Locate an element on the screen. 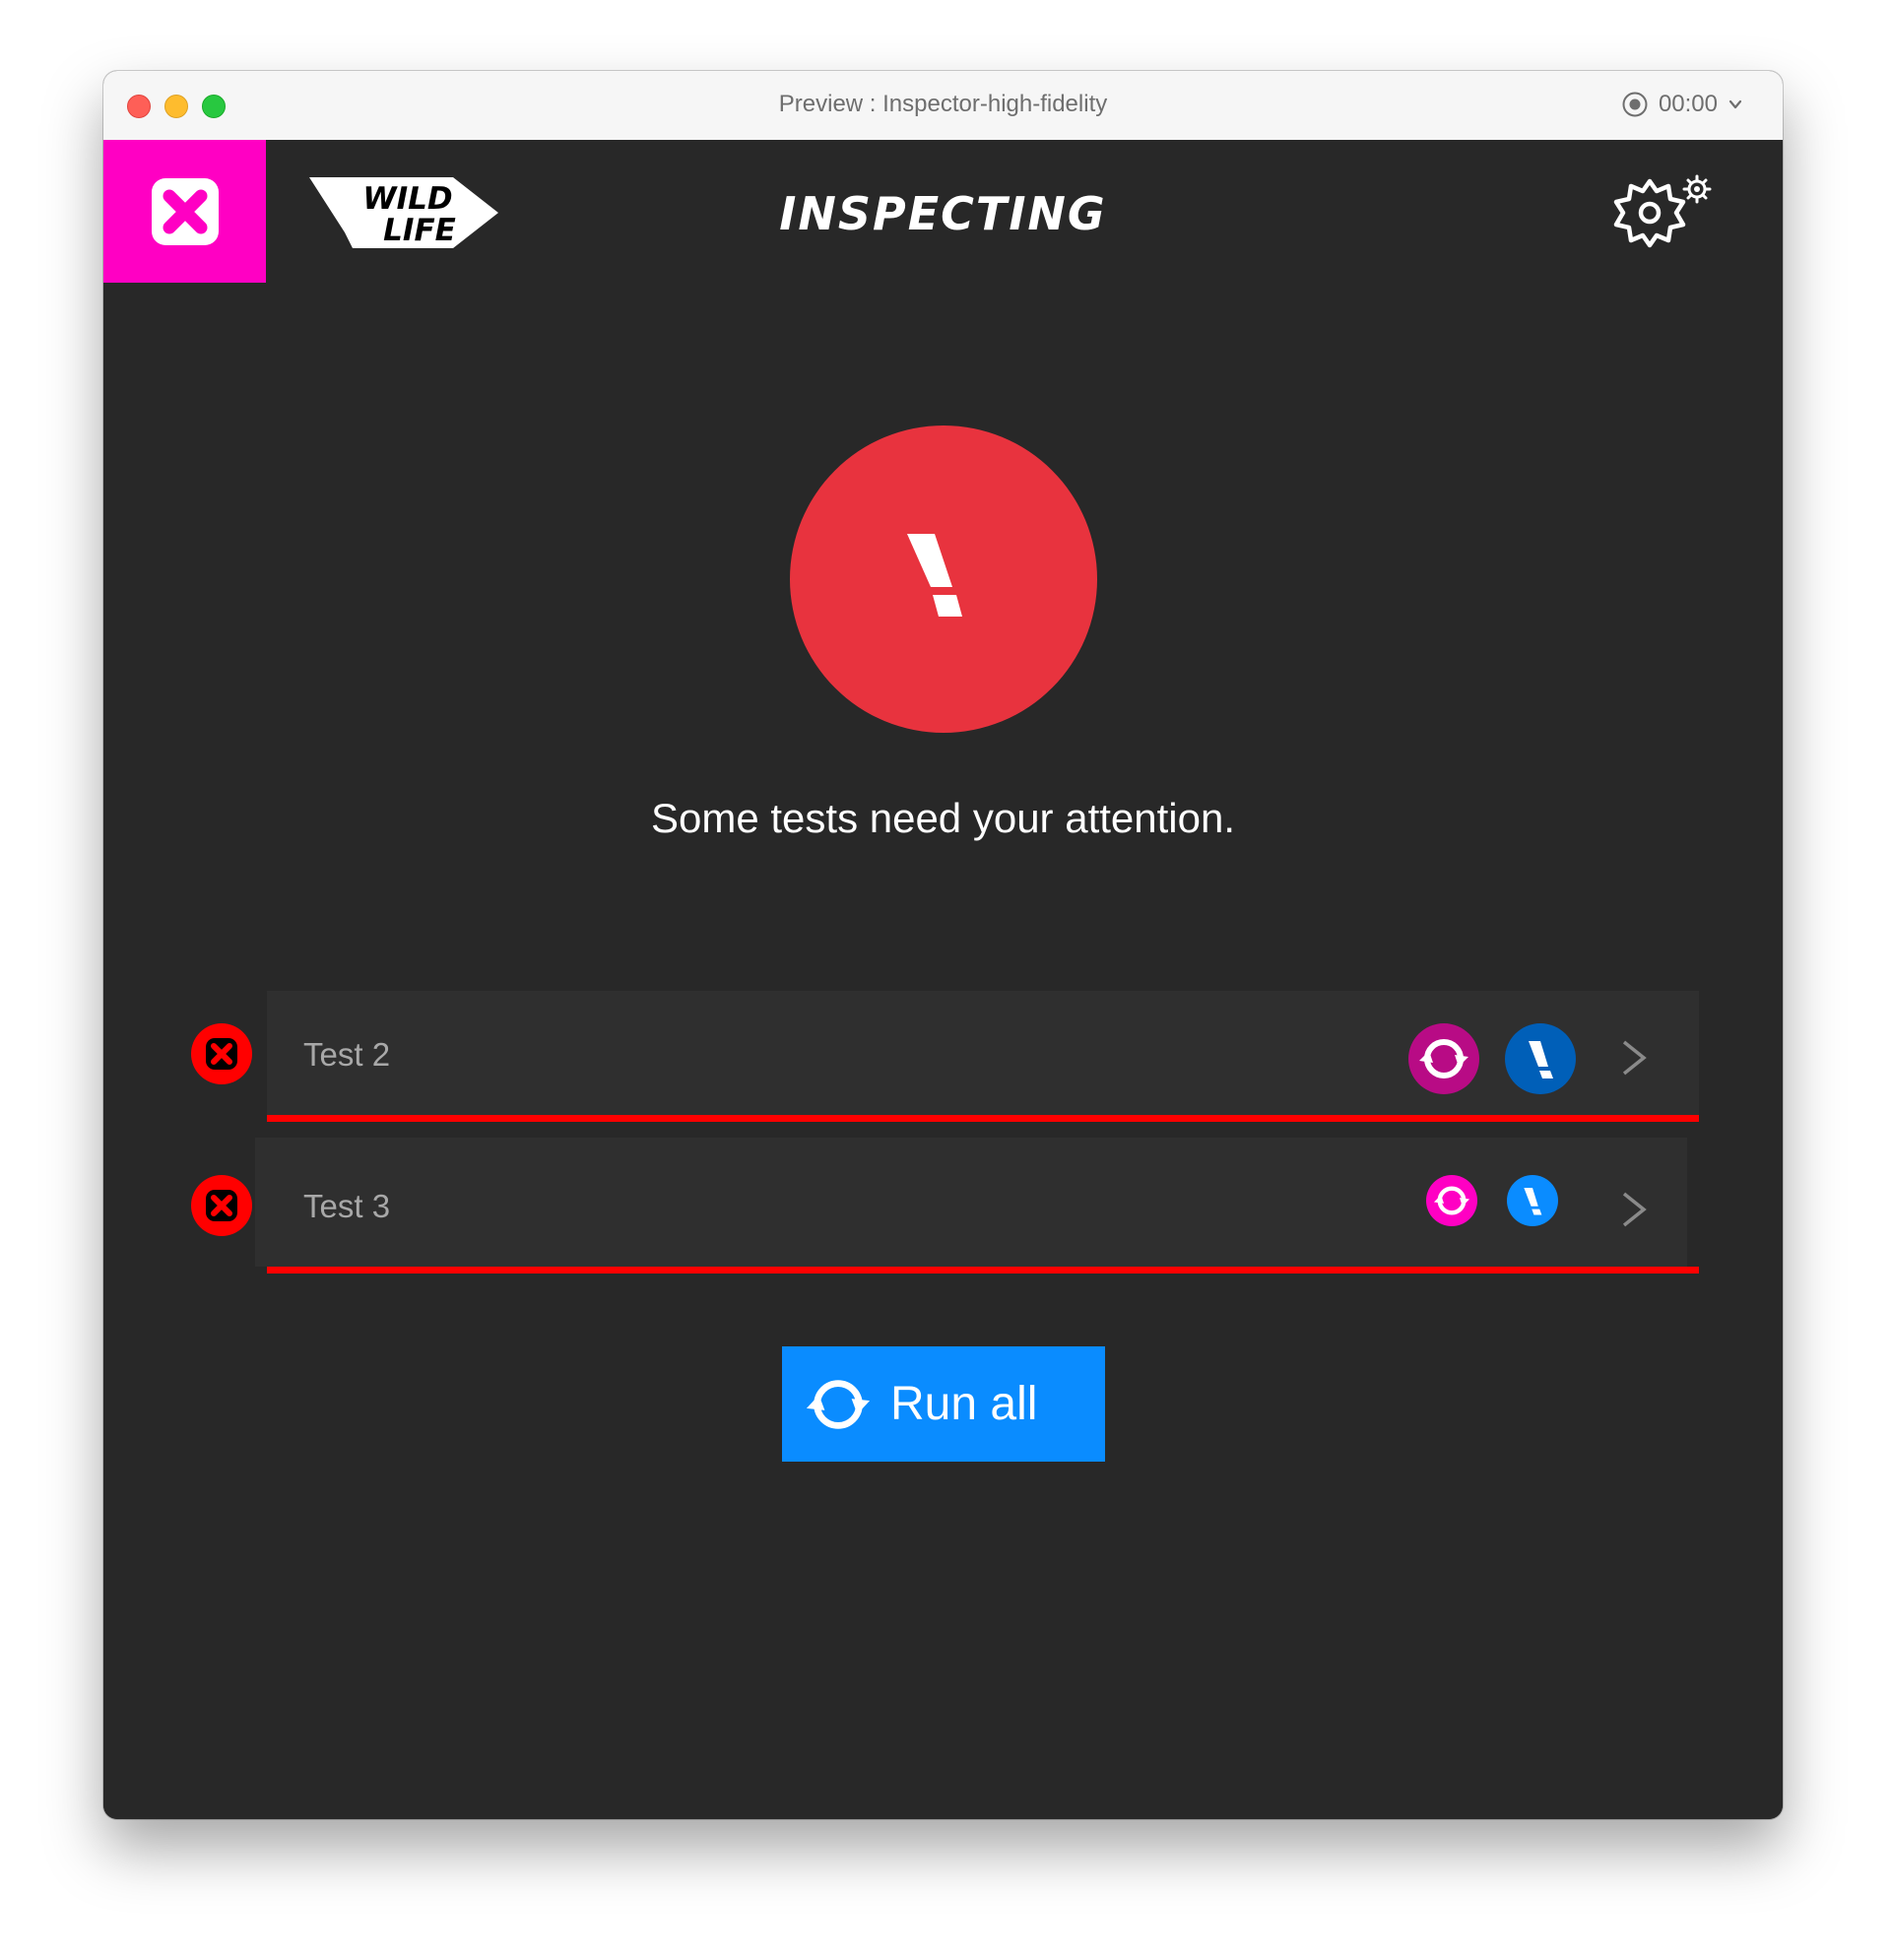 This screenshot has width=1891, height=1960. recording-timer: 00:00 is located at coordinates (1688, 104).